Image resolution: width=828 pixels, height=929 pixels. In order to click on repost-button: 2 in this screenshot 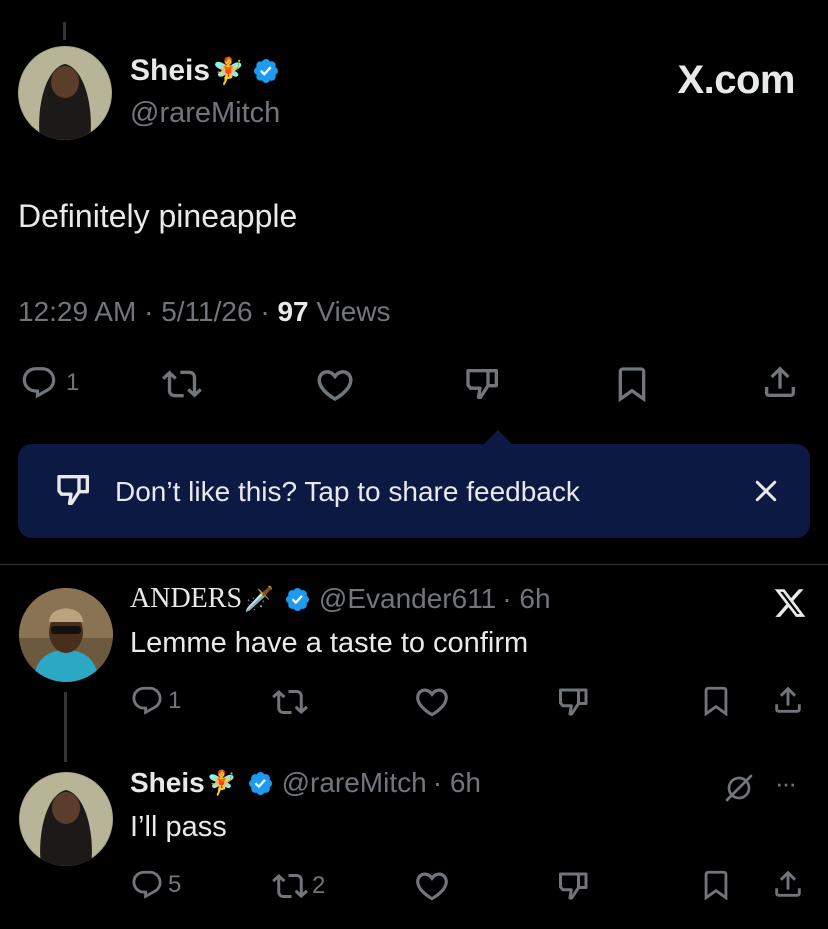, I will do `click(298, 886)`.